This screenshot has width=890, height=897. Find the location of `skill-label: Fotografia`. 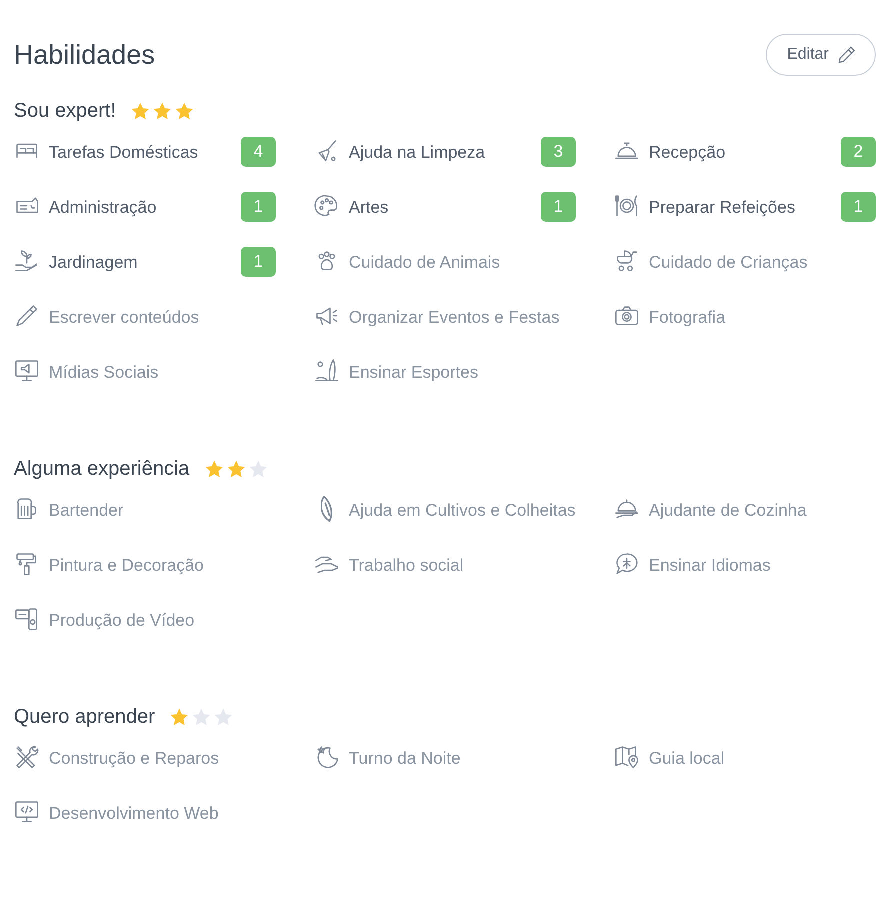

skill-label: Fotografia is located at coordinates (688, 318).